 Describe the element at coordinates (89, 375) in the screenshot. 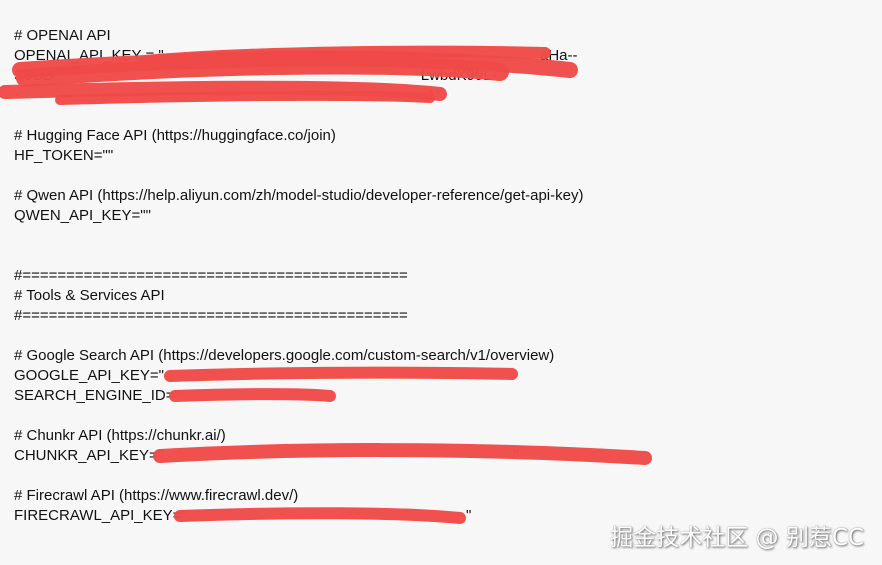

I see `google-api-key-line: GOOGLE_API_KEY="` at that location.